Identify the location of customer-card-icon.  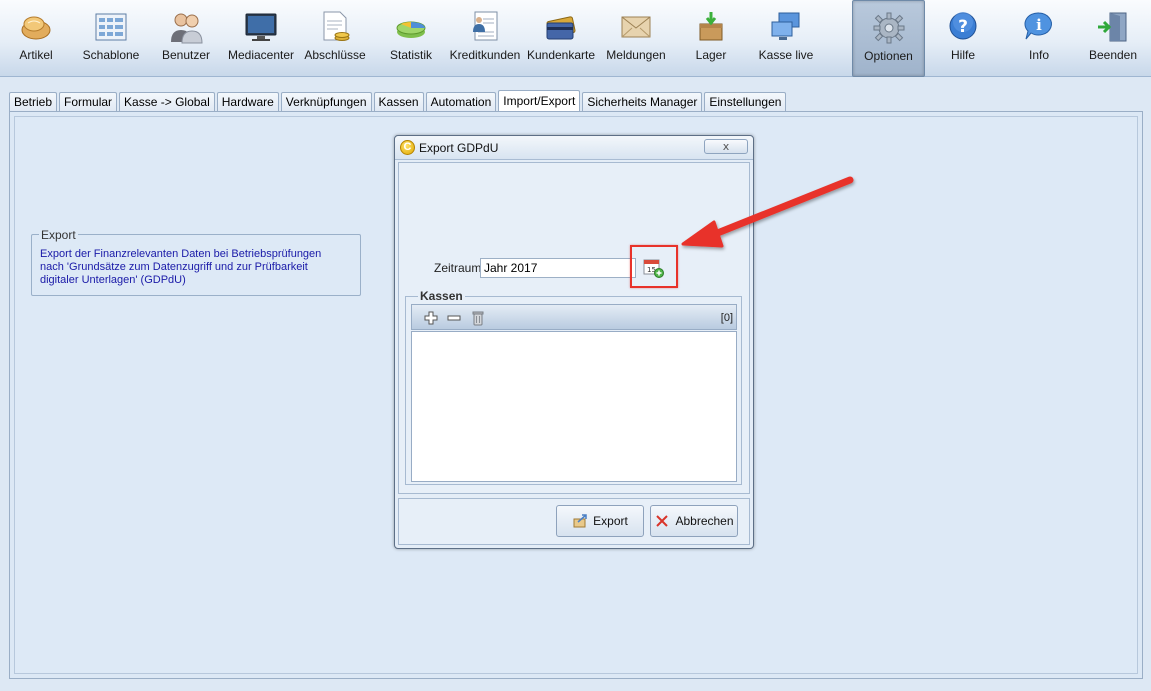
(485, 27).